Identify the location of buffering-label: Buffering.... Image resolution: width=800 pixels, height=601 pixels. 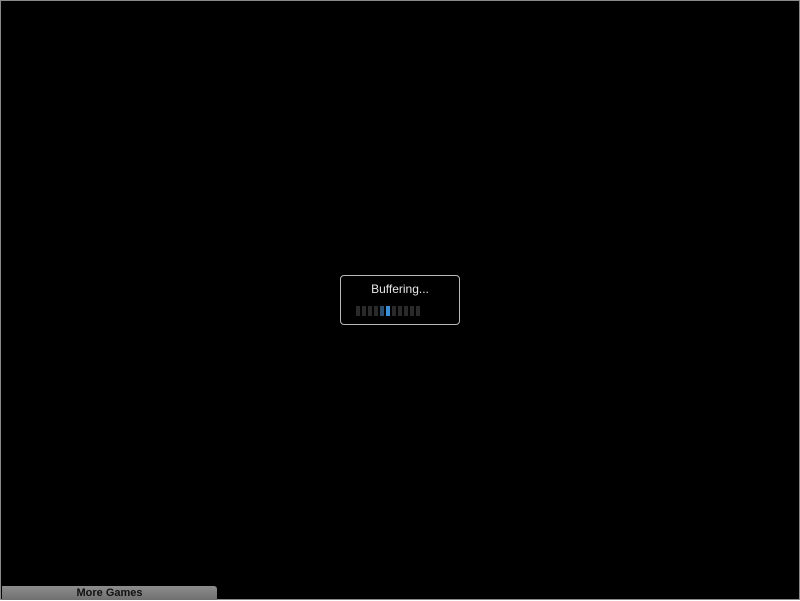
(400, 289).